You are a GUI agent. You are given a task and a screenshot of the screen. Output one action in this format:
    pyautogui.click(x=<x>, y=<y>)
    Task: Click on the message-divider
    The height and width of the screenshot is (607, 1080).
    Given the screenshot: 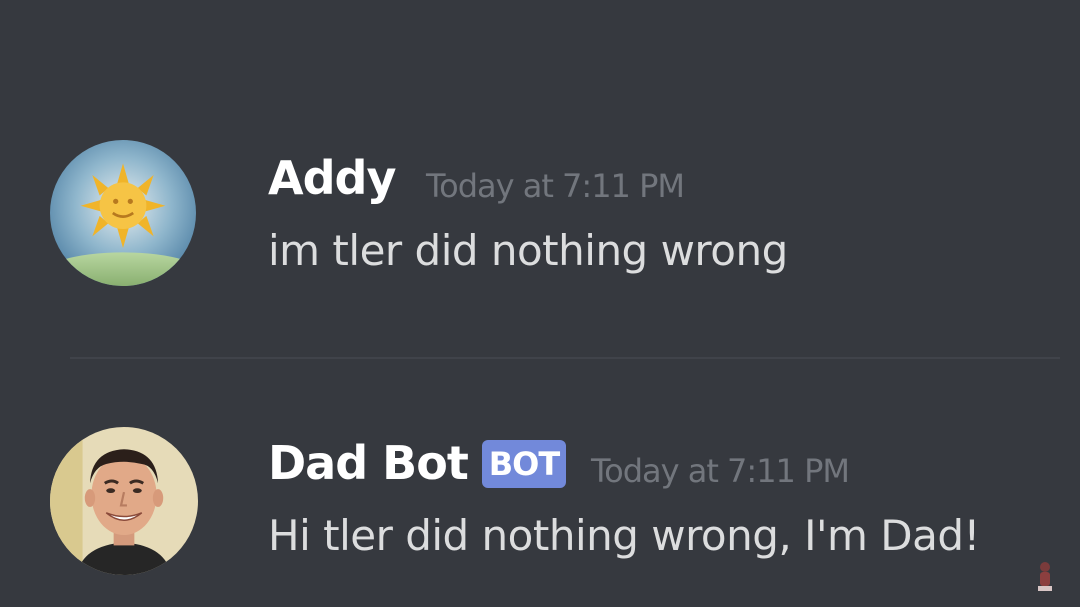 What is the action you would take?
    pyautogui.click(x=565, y=358)
    